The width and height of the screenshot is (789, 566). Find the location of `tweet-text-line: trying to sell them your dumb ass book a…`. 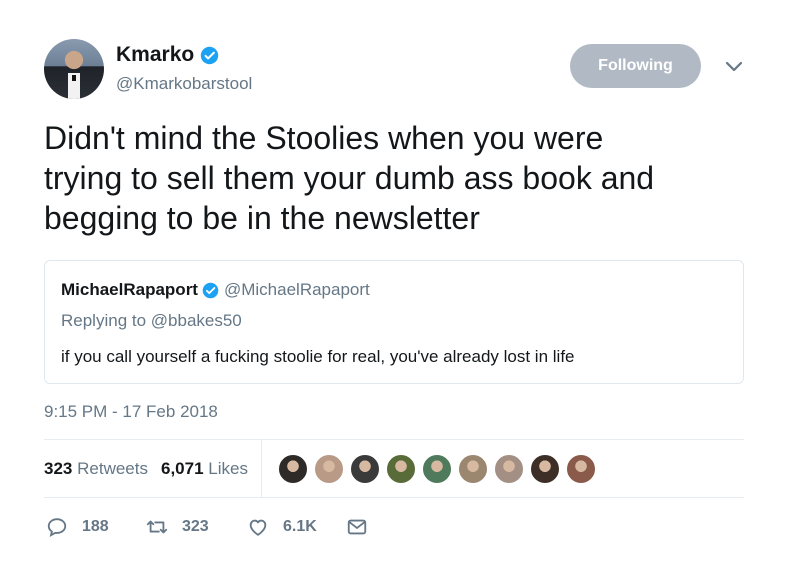

tweet-text-line: trying to sell them your dumb ass book a… is located at coordinates (349, 178).